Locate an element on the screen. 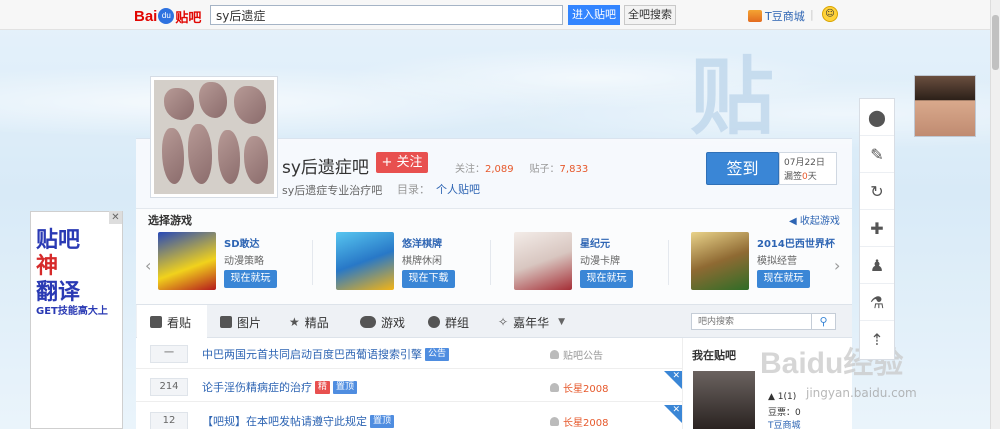 This screenshot has width=1000, height=429. game-card: SD敢达 动漫策略 现在就玩 is located at coordinates (243, 262).